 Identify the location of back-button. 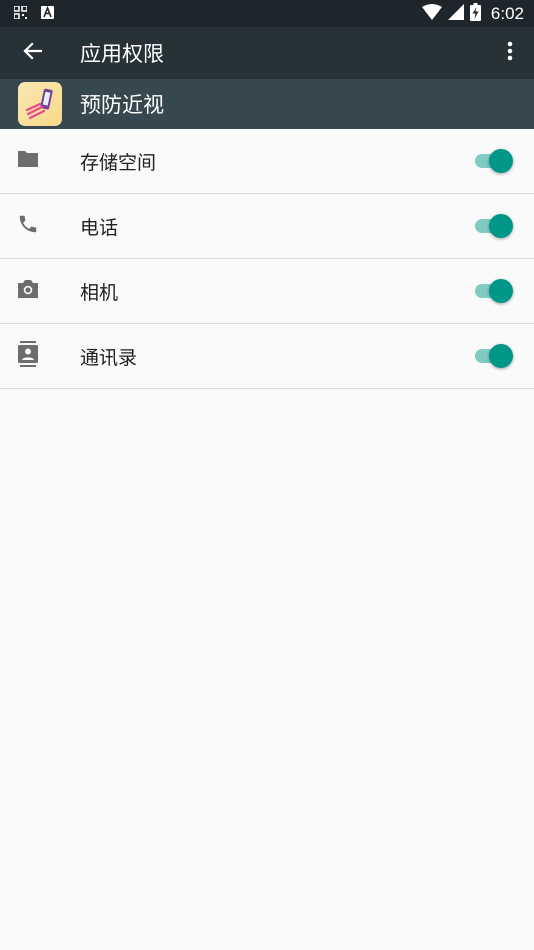
(32, 53).